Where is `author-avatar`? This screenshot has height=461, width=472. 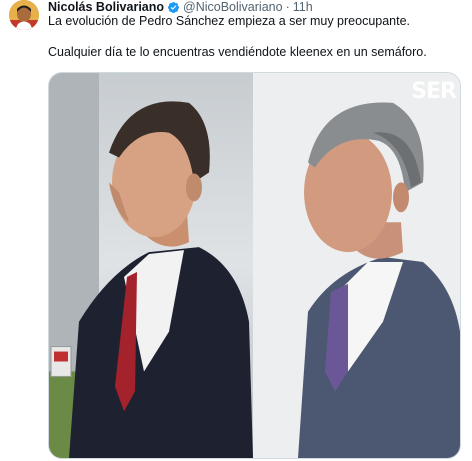 author-avatar is located at coordinates (24, 15).